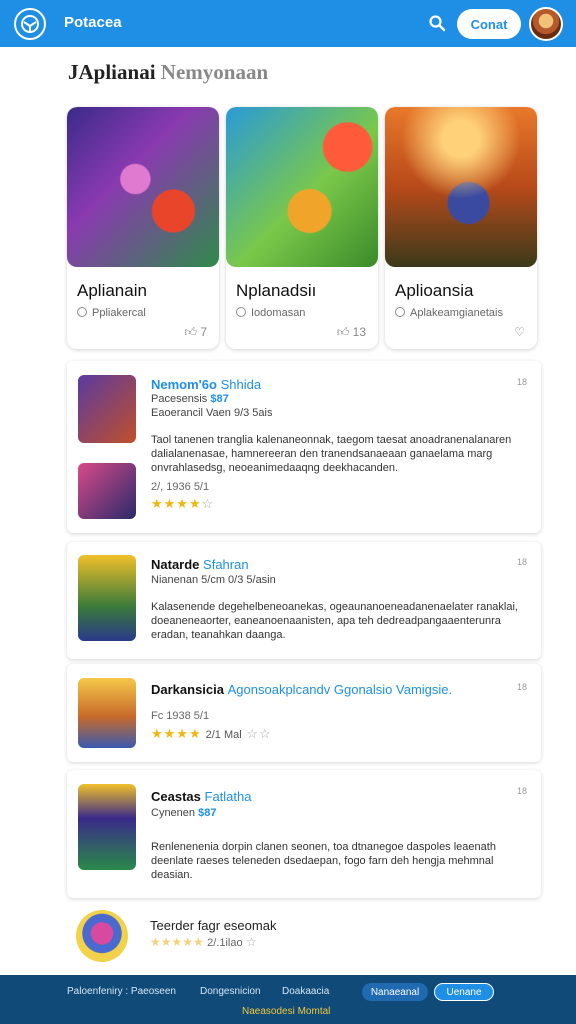 Image resolution: width=576 pixels, height=1024 pixels. What do you see at coordinates (180, 716) in the screenshot?
I see `list-item-meta: Fc 1938 5/1` at bounding box center [180, 716].